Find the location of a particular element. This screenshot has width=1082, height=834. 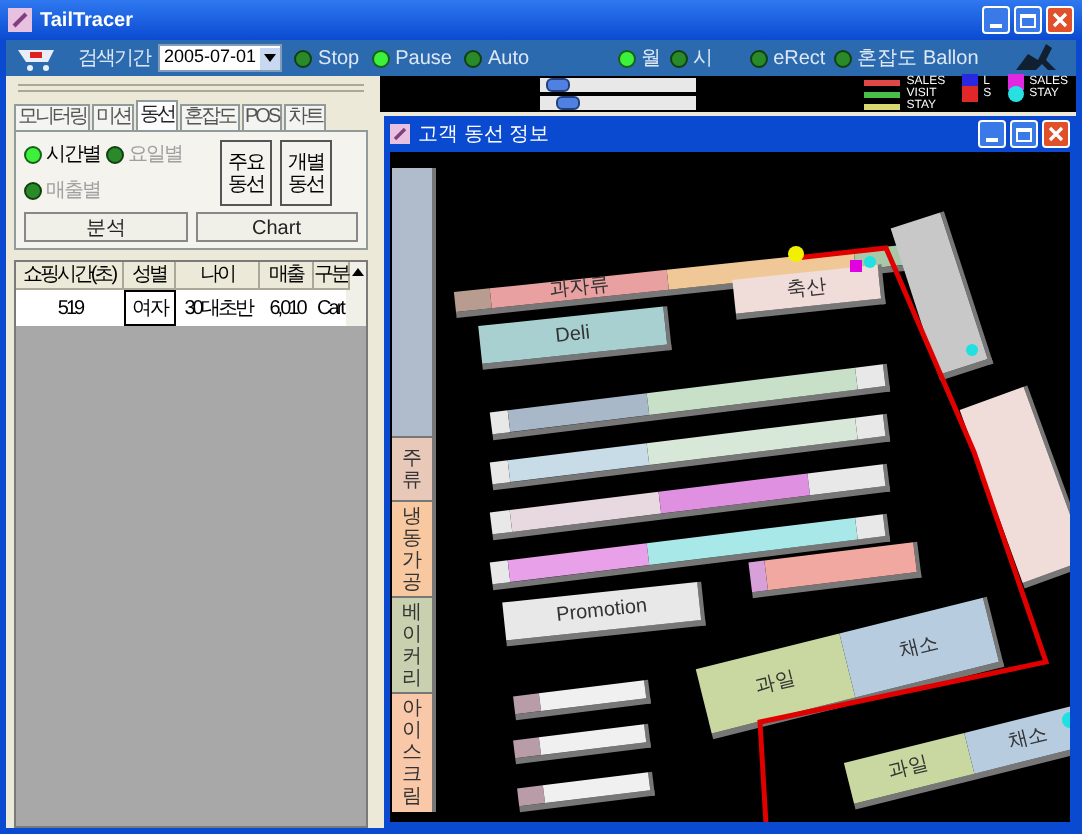

column-header: 성별 is located at coordinates (150, 276).